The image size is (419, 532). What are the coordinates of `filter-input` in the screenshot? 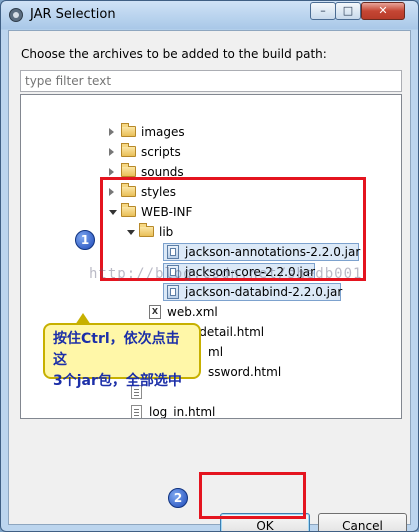 It's located at (211, 81).